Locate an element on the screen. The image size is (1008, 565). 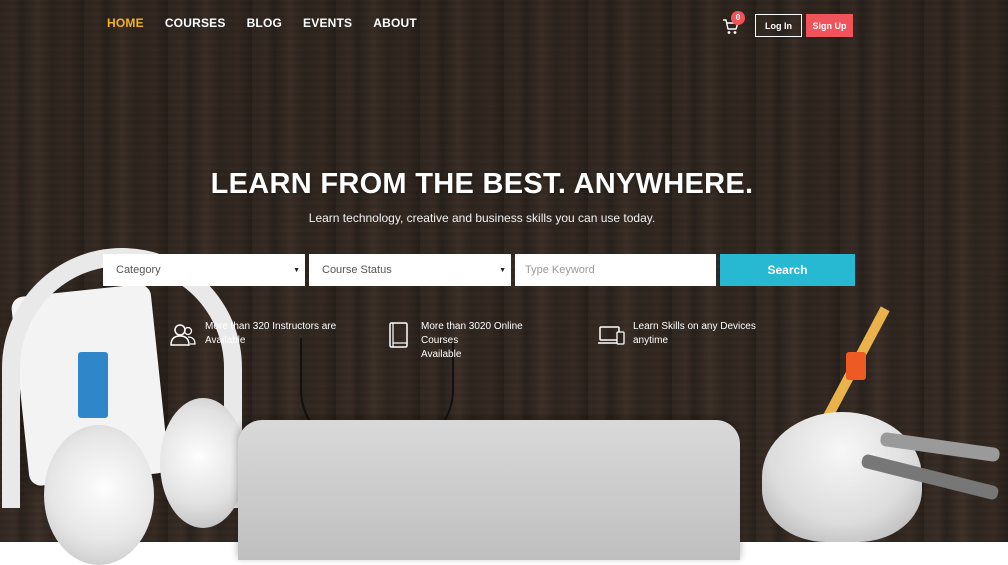
category-select: Category ▼ is located at coordinates (204, 270).